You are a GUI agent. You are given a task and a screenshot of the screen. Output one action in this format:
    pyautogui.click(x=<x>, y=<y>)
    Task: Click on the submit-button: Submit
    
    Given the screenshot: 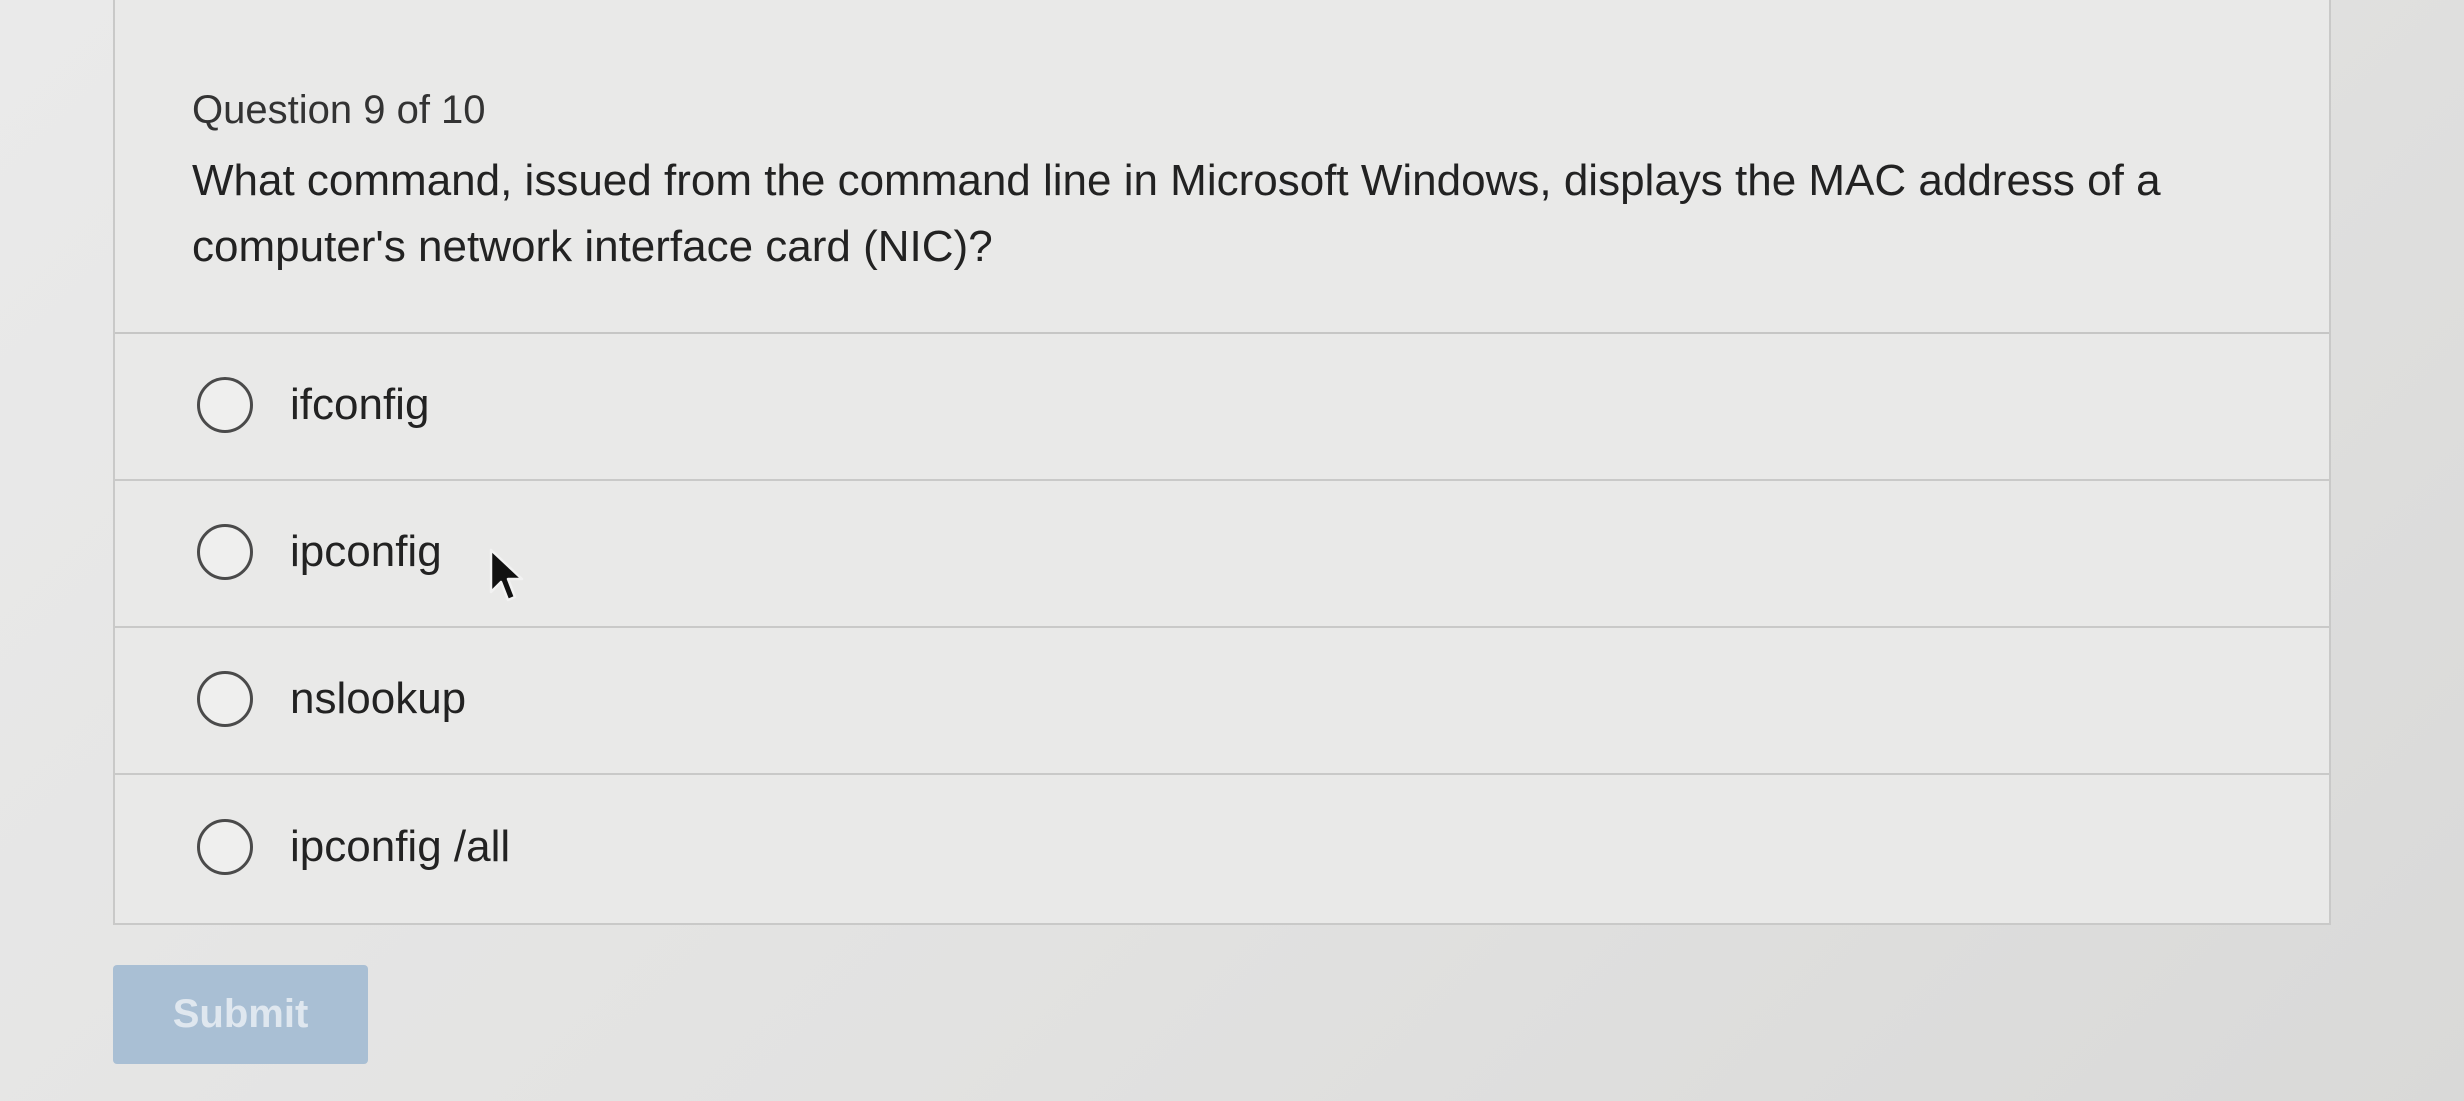 What is the action you would take?
    pyautogui.click(x=240, y=1014)
    